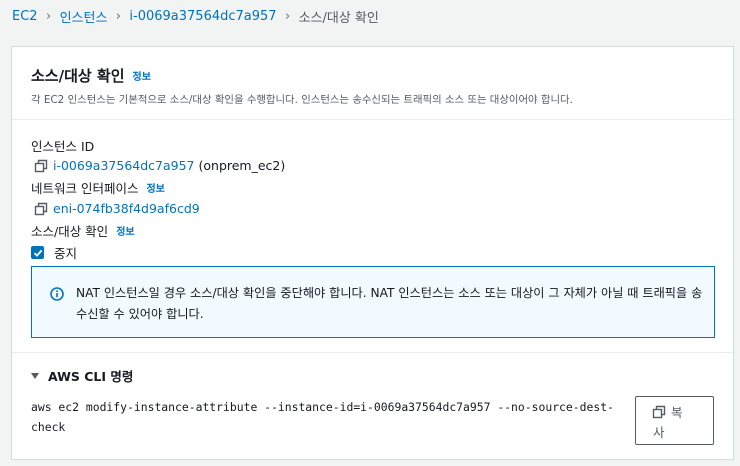  What do you see at coordinates (57, 294) in the screenshot?
I see `info-circle-icon` at bounding box center [57, 294].